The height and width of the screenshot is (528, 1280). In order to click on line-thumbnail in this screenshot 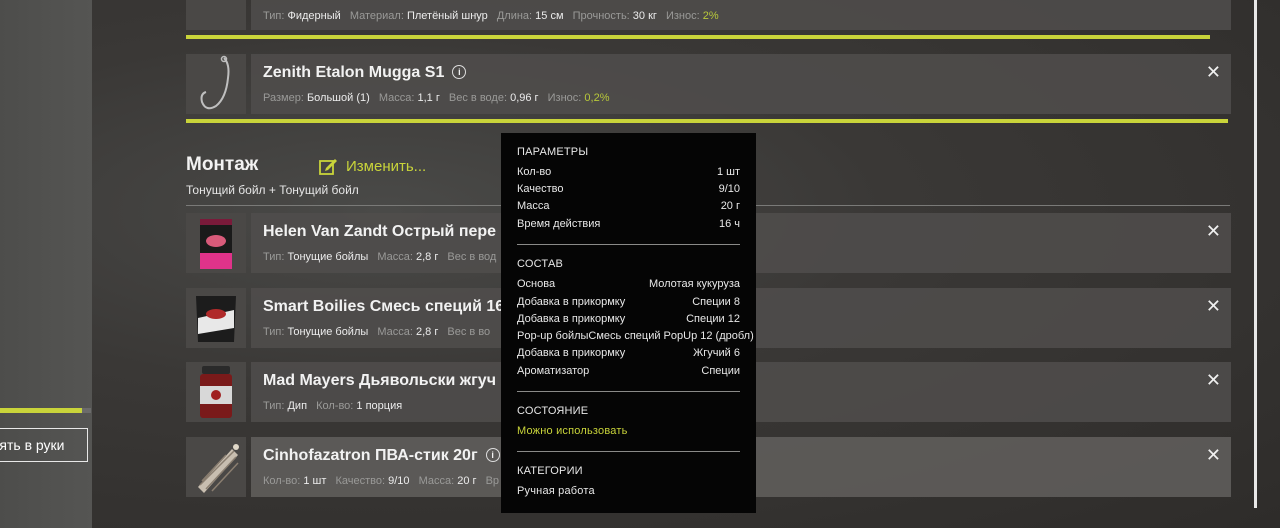, I will do `click(216, 15)`.